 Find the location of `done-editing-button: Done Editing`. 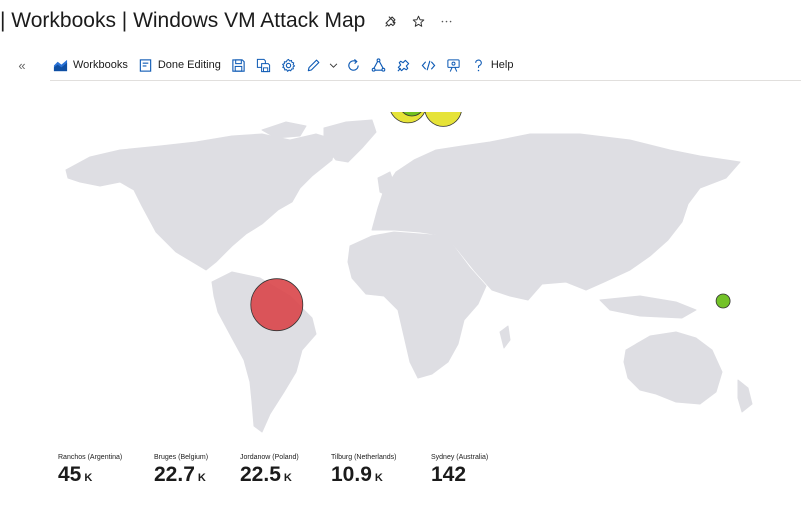

done-editing-button: Done Editing is located at coordinates (179, 65).